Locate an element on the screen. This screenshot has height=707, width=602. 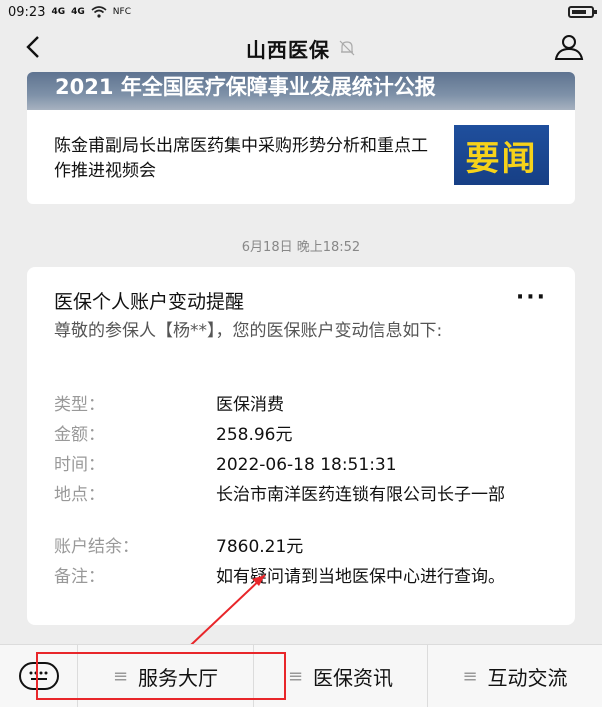
wifi-icon is located at coordinates (99, 12).